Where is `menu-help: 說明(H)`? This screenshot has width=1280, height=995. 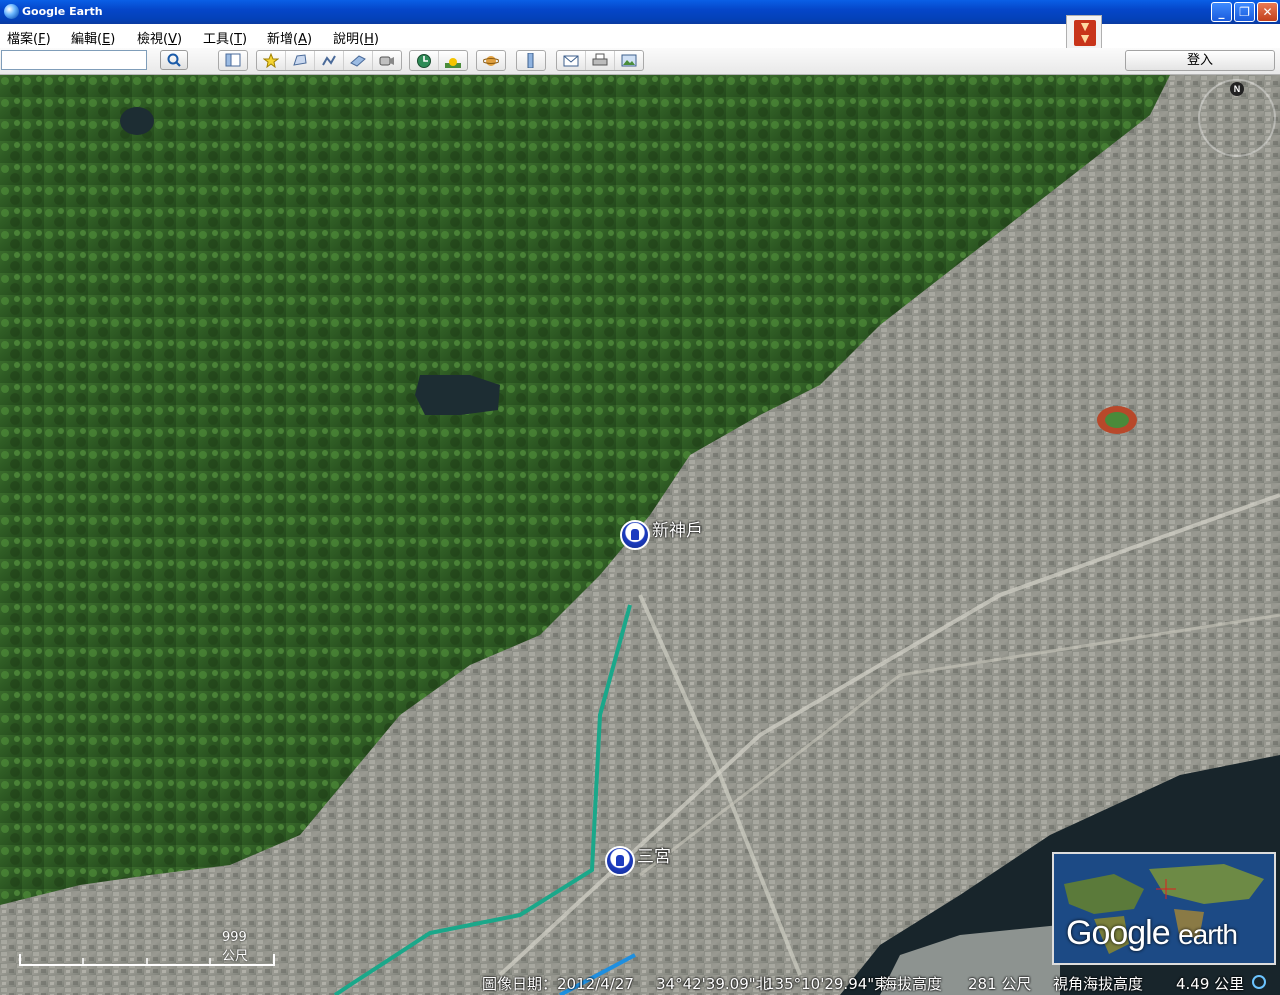 menu-help: 說明(H) is located at coordinates (356, 37).